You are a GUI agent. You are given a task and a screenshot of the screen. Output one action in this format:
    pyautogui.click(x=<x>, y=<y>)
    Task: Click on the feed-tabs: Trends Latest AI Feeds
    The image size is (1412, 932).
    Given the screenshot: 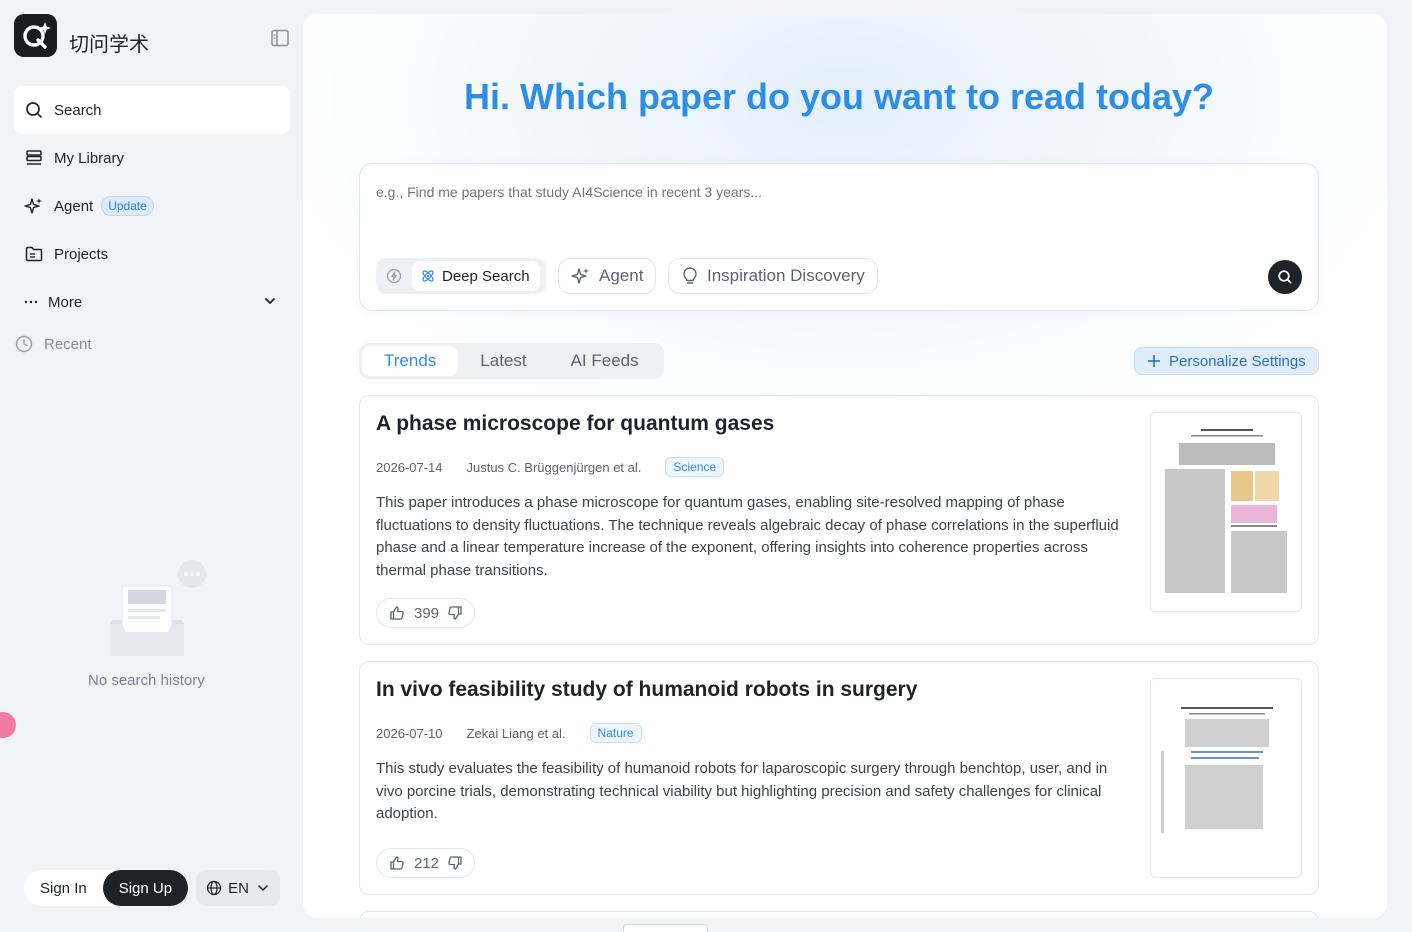 What is the action you would take?
    pyautogui.click(x=511, y=361)
    